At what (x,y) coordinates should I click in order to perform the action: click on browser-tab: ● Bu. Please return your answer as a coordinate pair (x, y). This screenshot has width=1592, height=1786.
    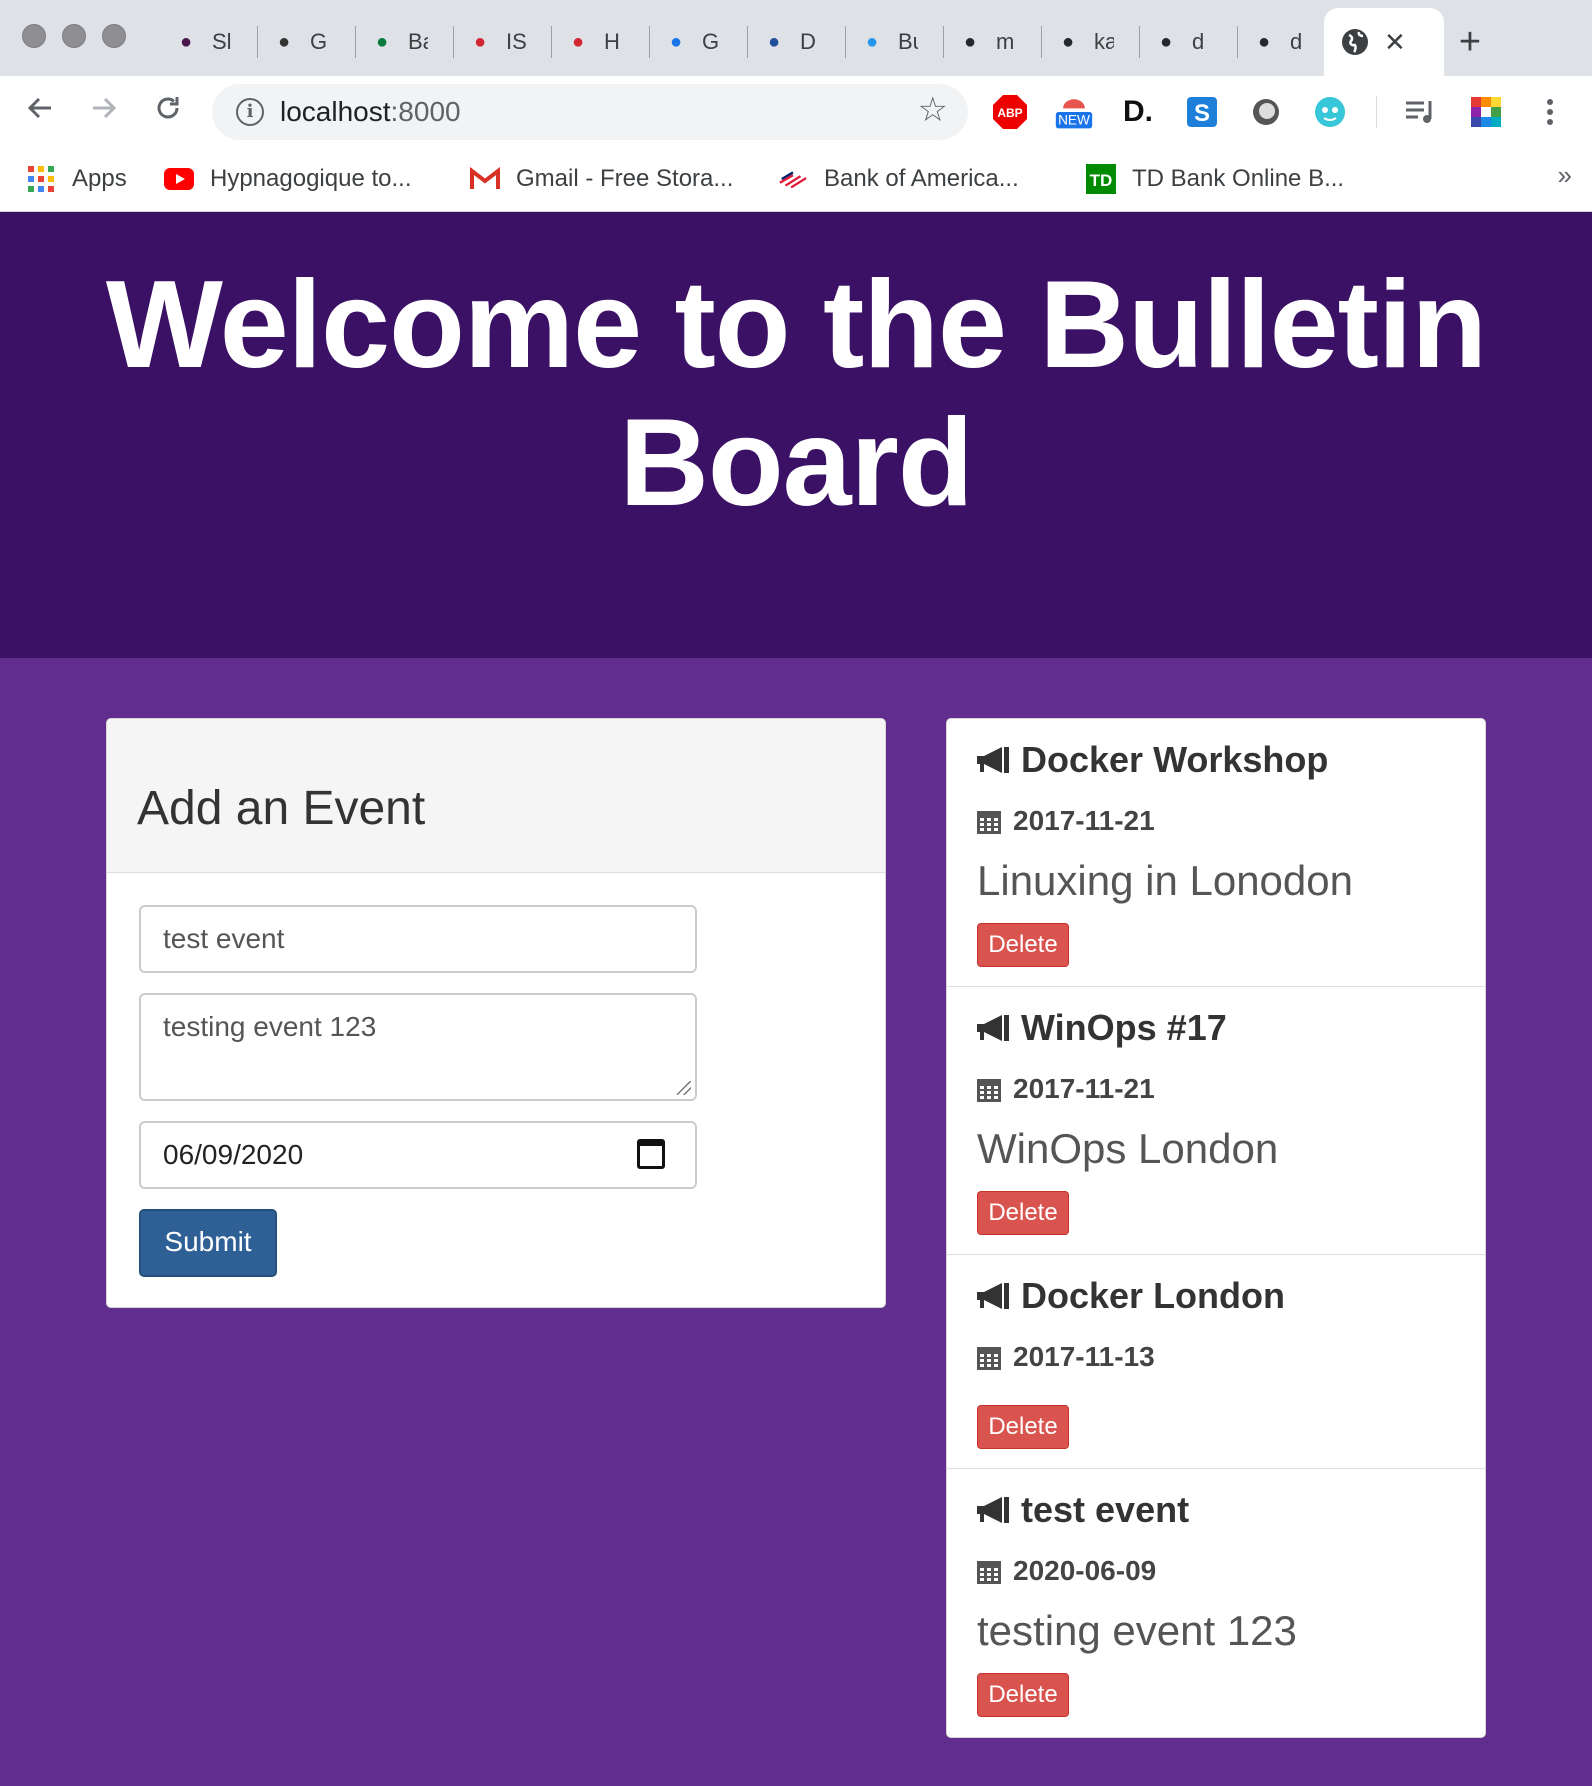
    Looking at the image, I should click on (895, 42).